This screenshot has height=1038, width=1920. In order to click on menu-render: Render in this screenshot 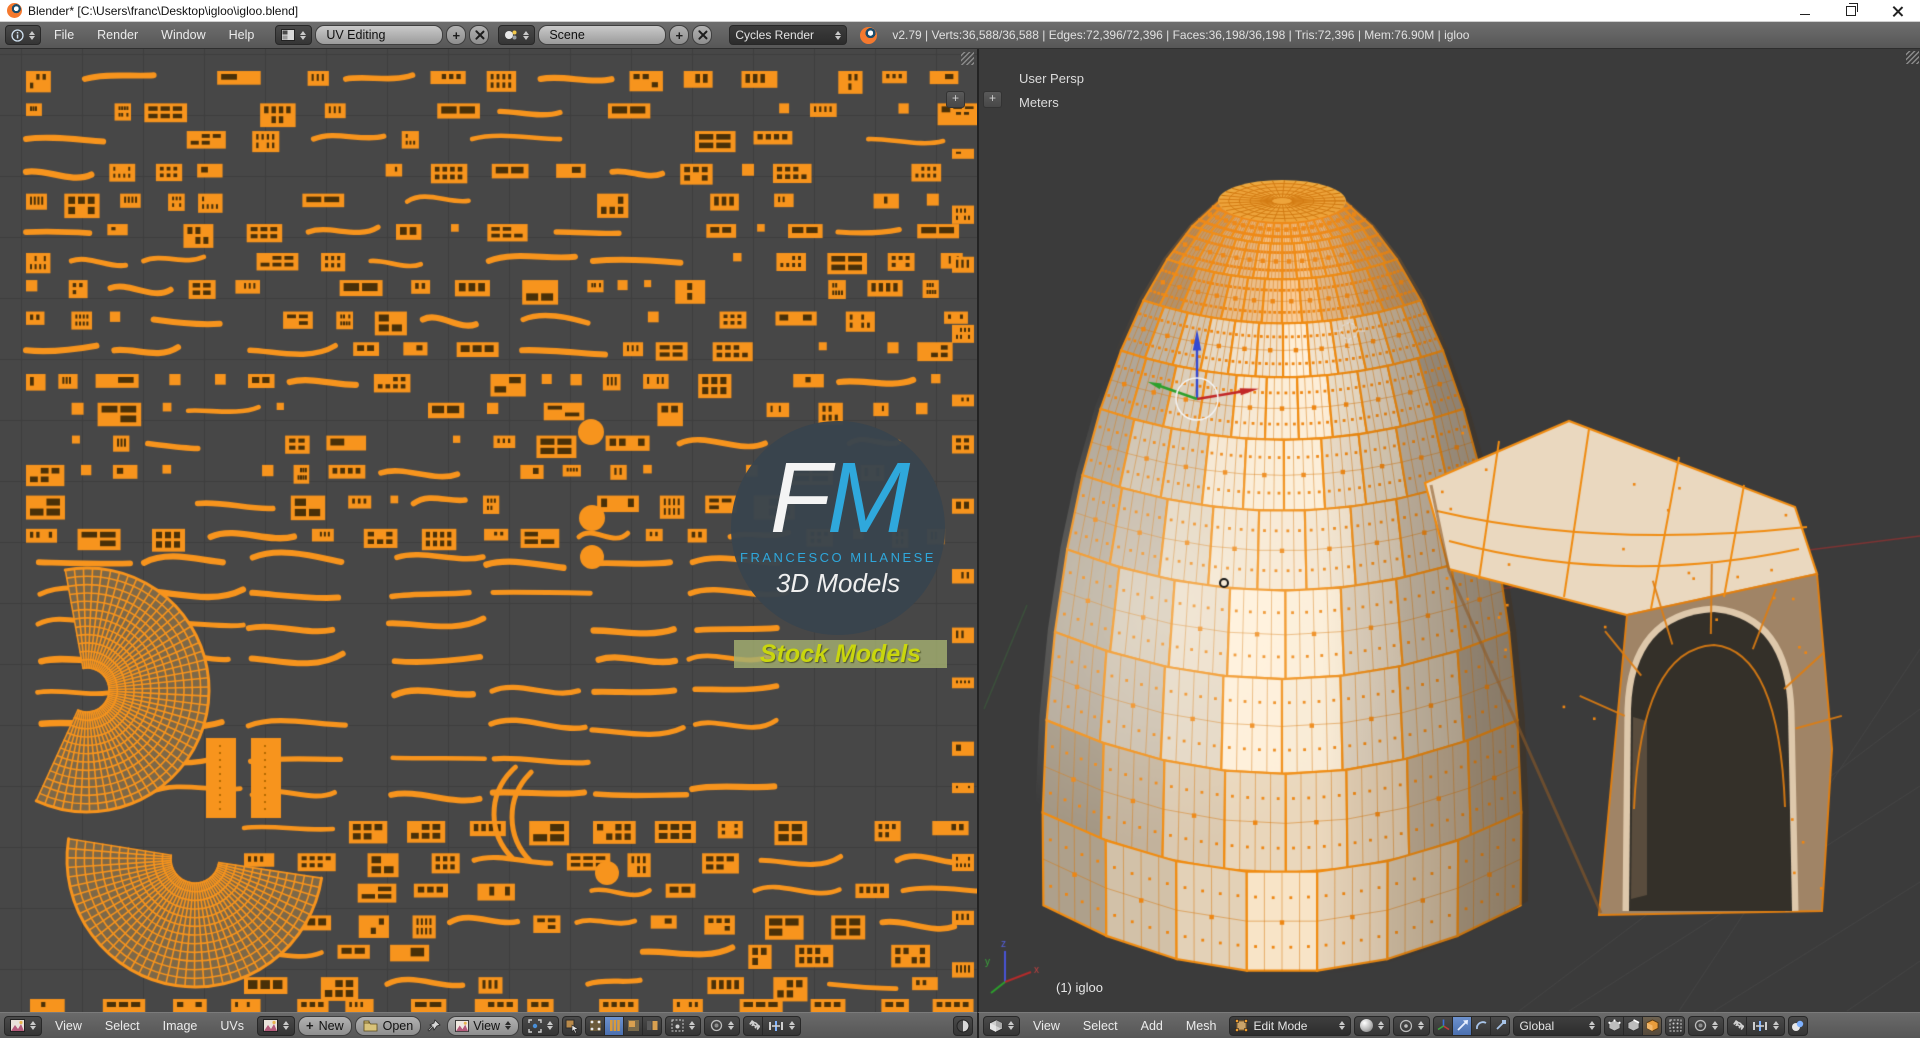, I will do `click(117, 35)`.